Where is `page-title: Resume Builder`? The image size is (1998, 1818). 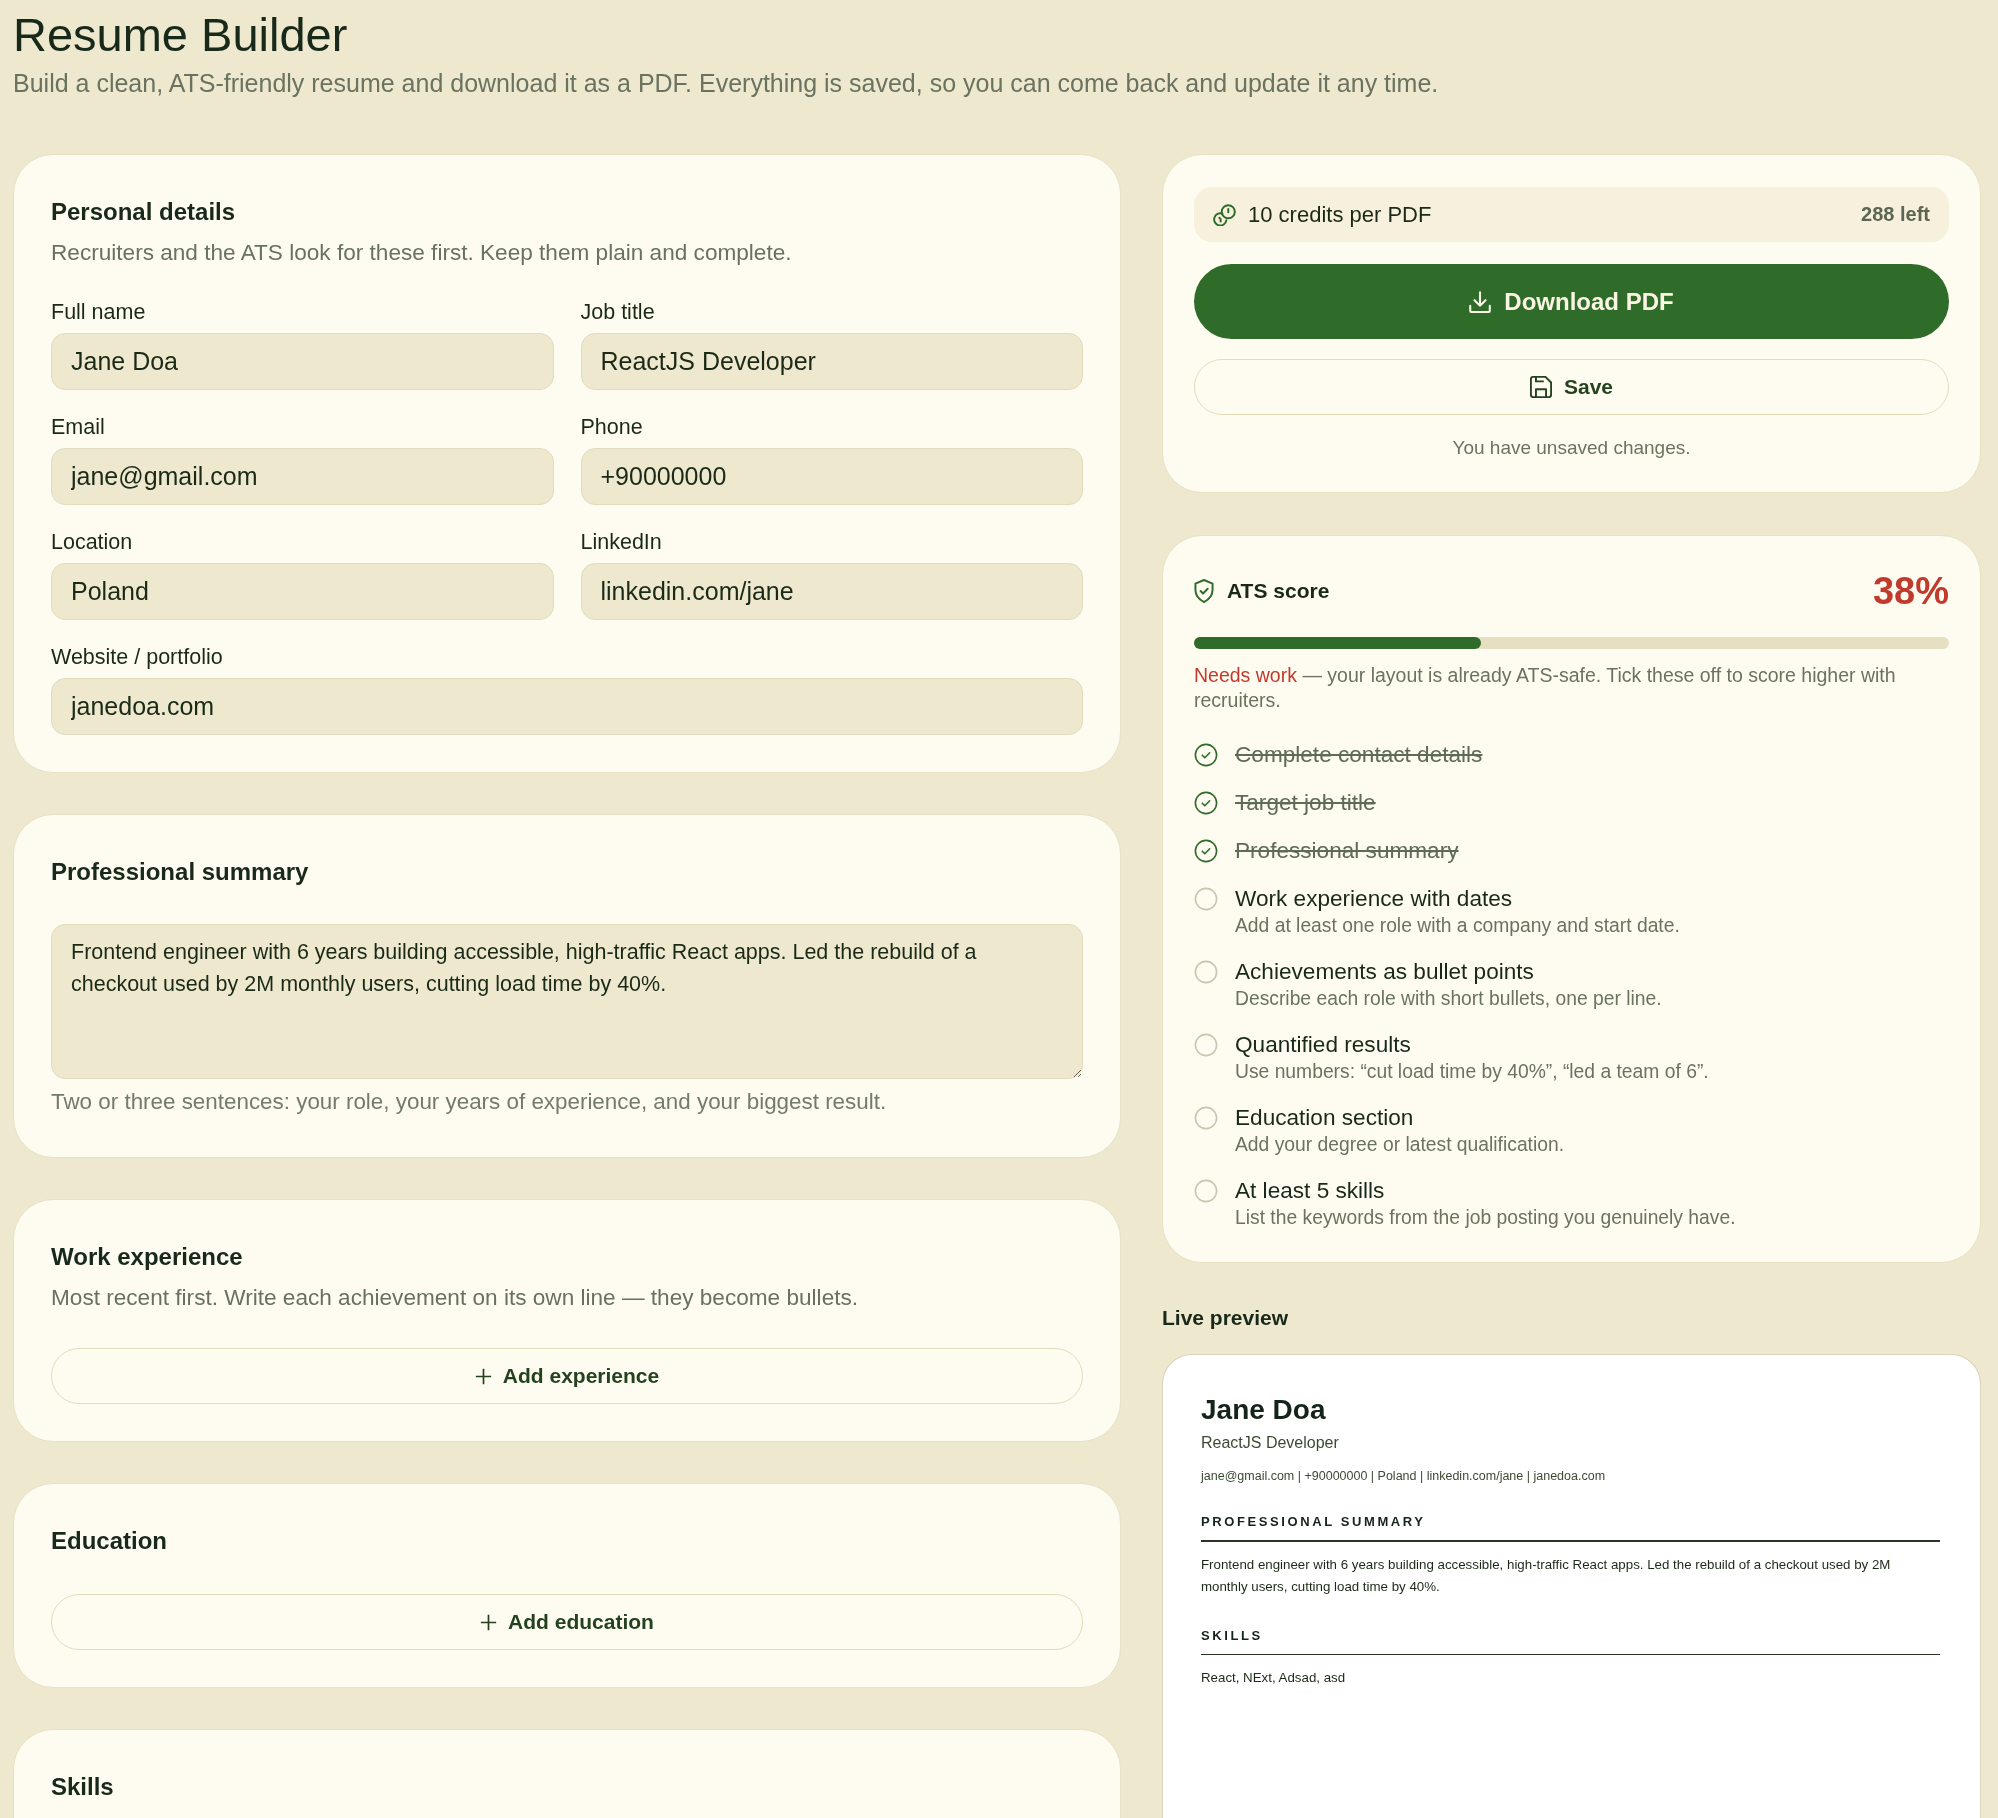
page-title: Resume Builder is located at coordinates (181, 35).